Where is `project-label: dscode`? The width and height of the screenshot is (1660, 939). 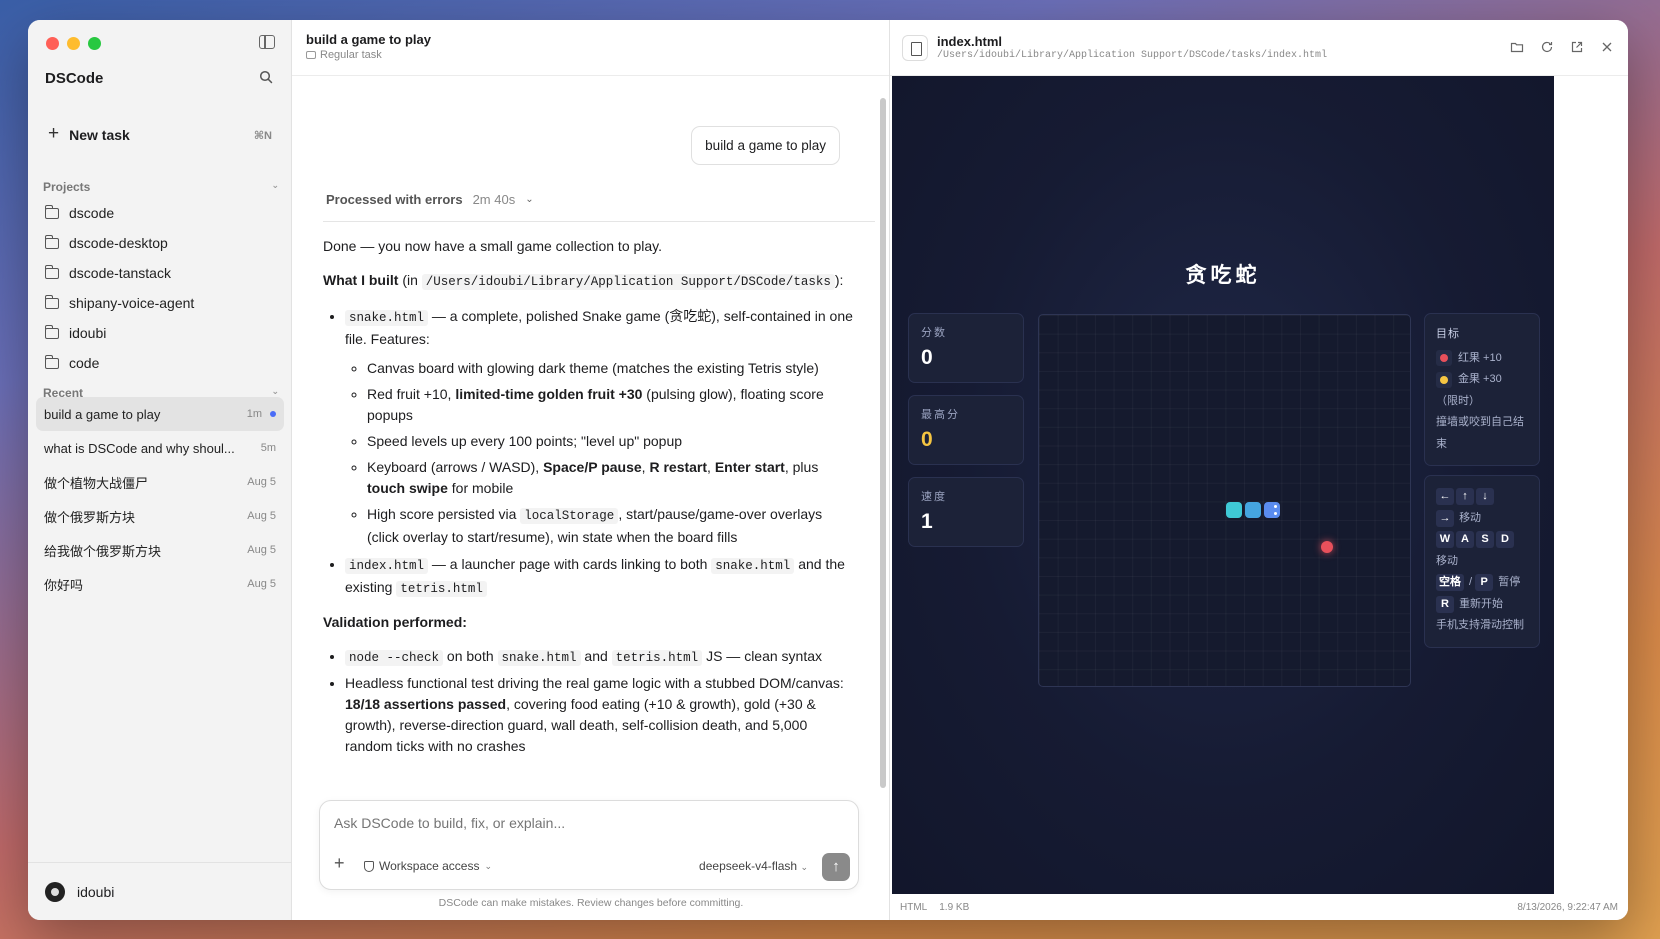 project-label: dscode is located at coordinates (92, 213).